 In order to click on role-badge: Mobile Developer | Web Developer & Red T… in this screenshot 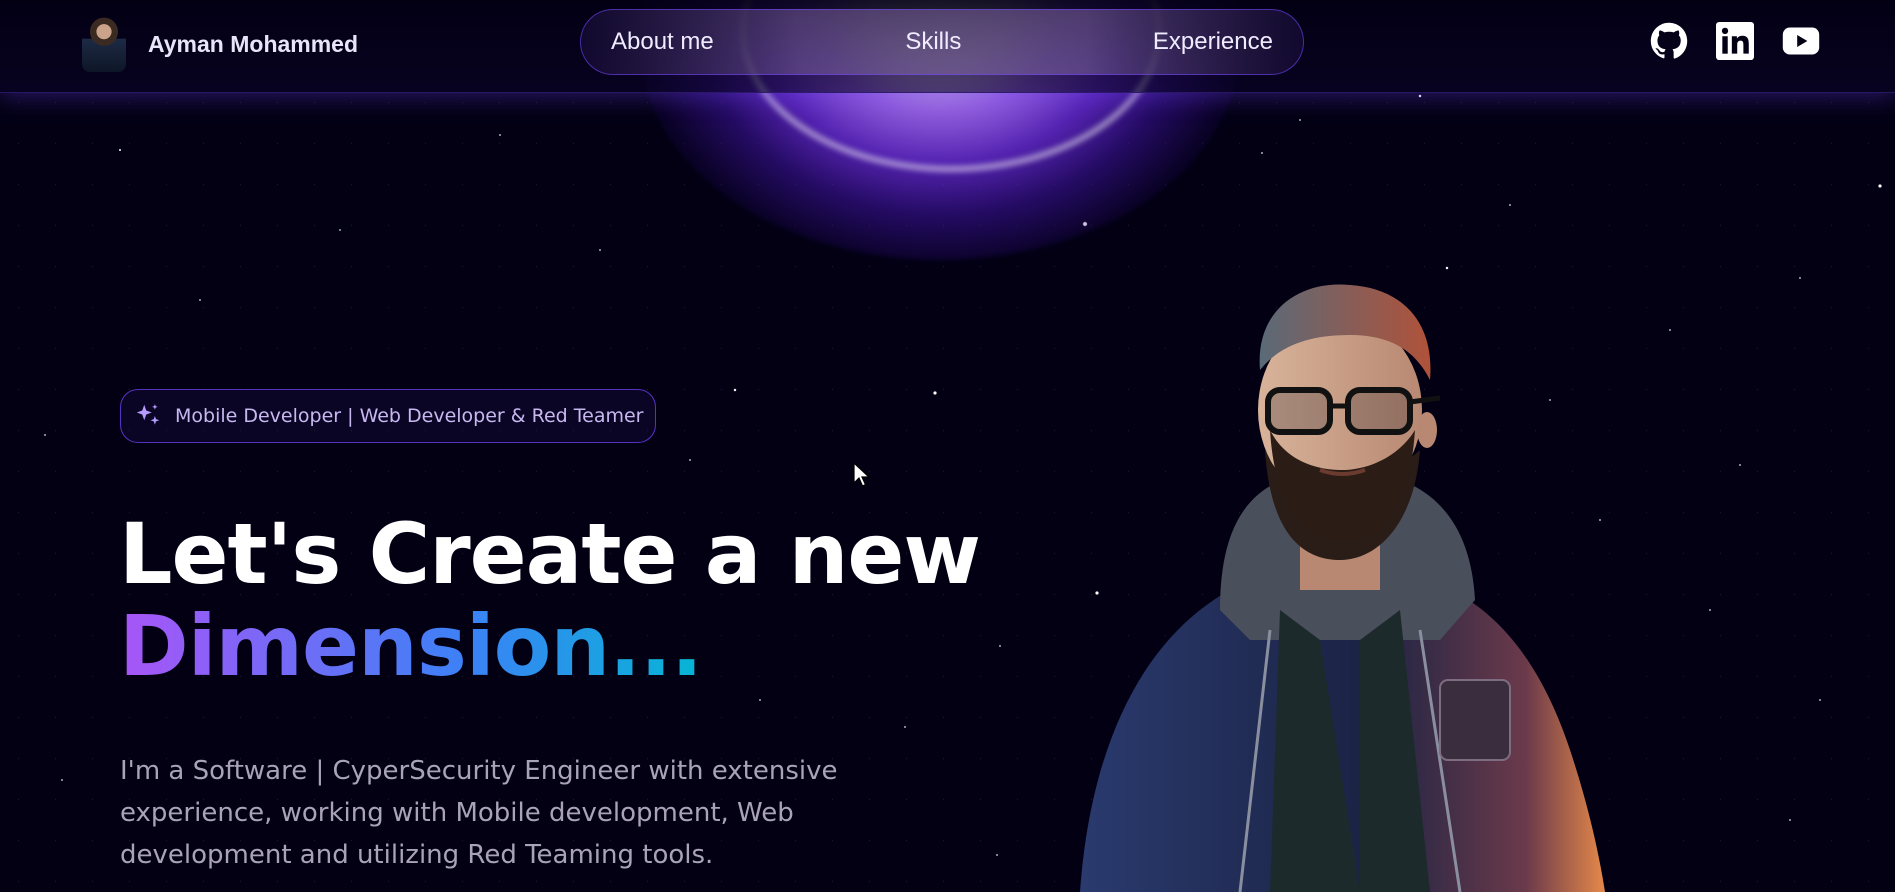, I will do `click(388, 416)`.